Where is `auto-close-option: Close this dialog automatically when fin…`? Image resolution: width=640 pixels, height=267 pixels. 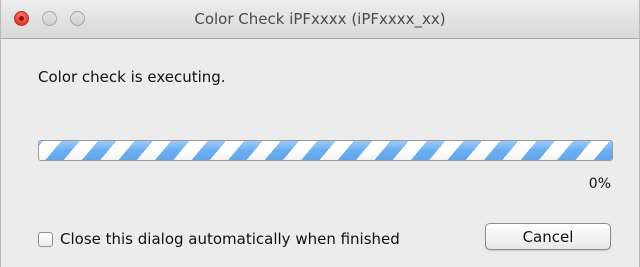
auto-close-option: Close this dialog automatically when fin… is located at coordinates (219, 239).